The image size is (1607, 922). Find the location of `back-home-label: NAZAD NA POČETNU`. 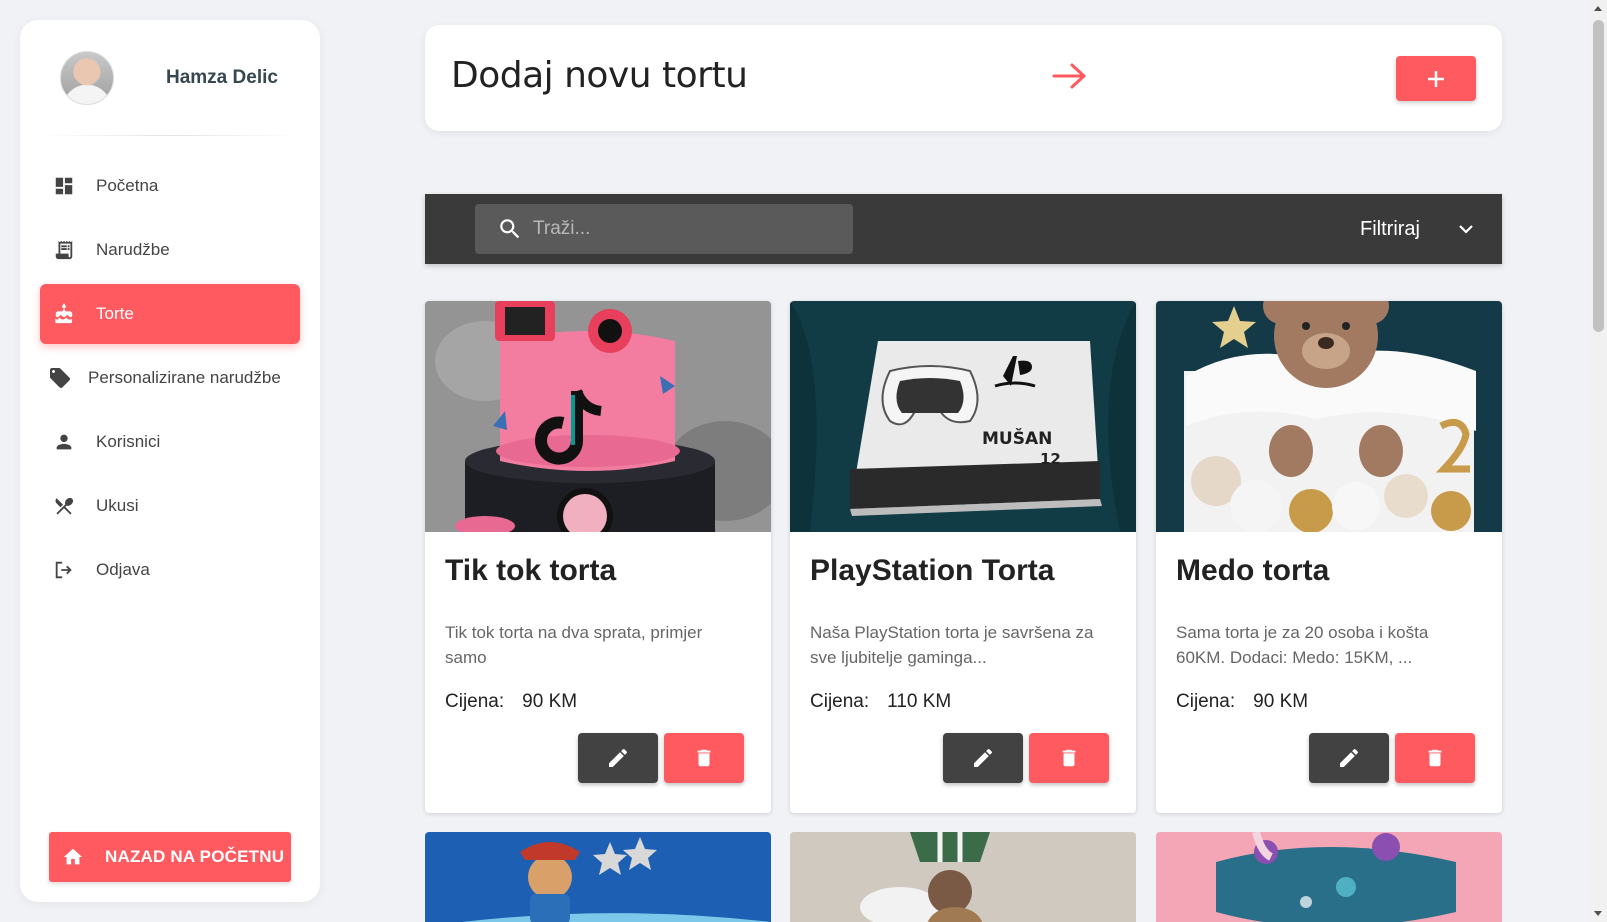

back-home-label: NAZAD NA POČETNU is located at coordinates (195, 856).